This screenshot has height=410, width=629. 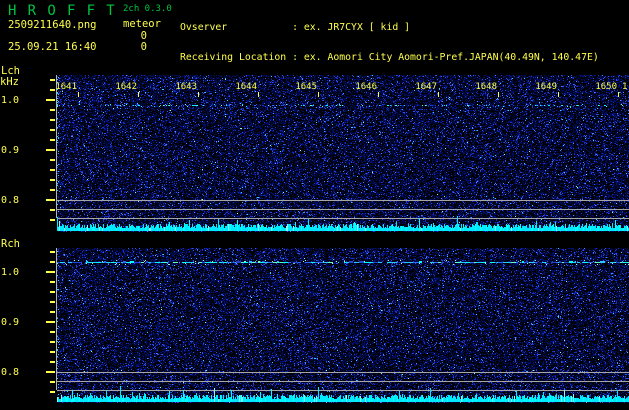 I want to click on time-label: 1643, so click(x=186, y=87).